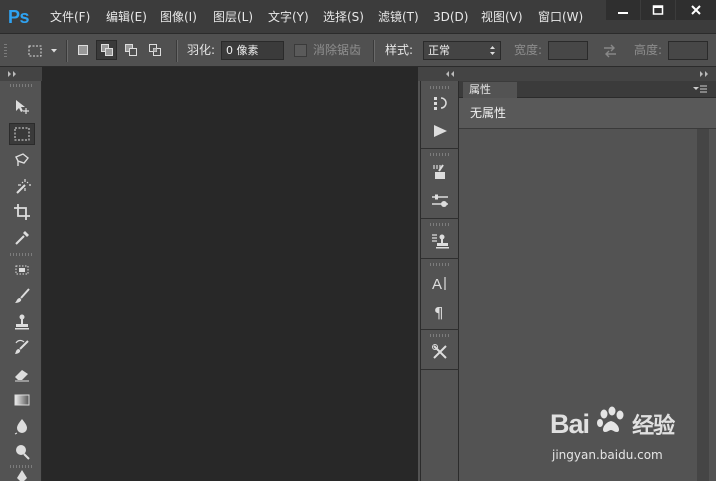 Image resolution: width=716 pixels, height=481 pixels. Describe the element at coordinates (560, 17) in the screenshot. I see `menu-window: 窗口(W)` at that location.